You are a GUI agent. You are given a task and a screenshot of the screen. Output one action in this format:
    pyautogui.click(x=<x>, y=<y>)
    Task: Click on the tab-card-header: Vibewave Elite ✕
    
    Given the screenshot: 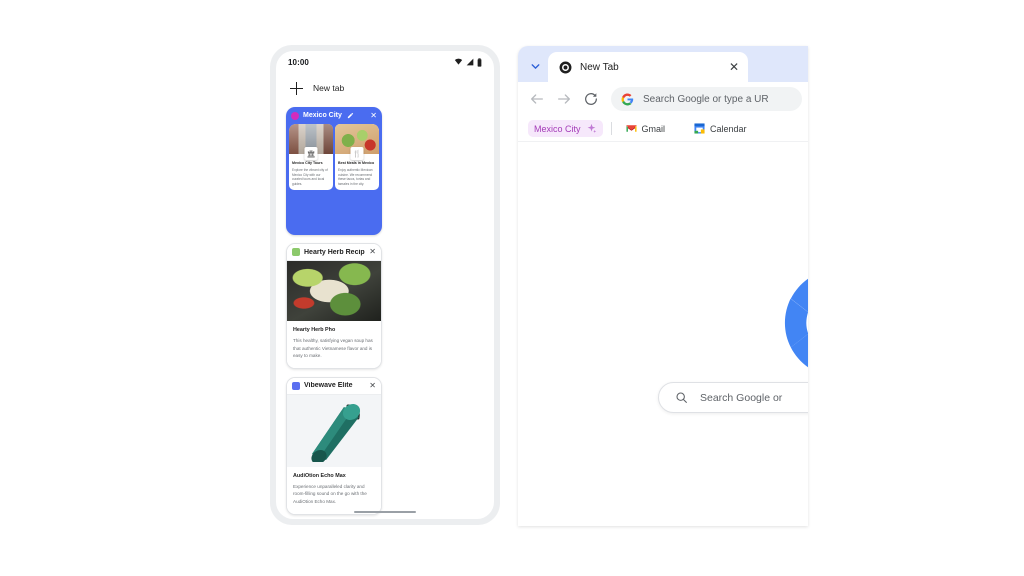 What is the action you would take?
    pyautogui.click(x=334, y=386)
    